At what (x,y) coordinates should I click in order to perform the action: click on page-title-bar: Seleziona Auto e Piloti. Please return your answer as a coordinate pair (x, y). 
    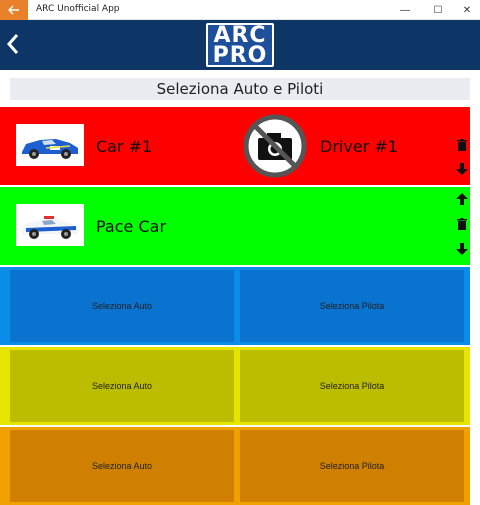
    Looking at the image, I should click on (240, 89).